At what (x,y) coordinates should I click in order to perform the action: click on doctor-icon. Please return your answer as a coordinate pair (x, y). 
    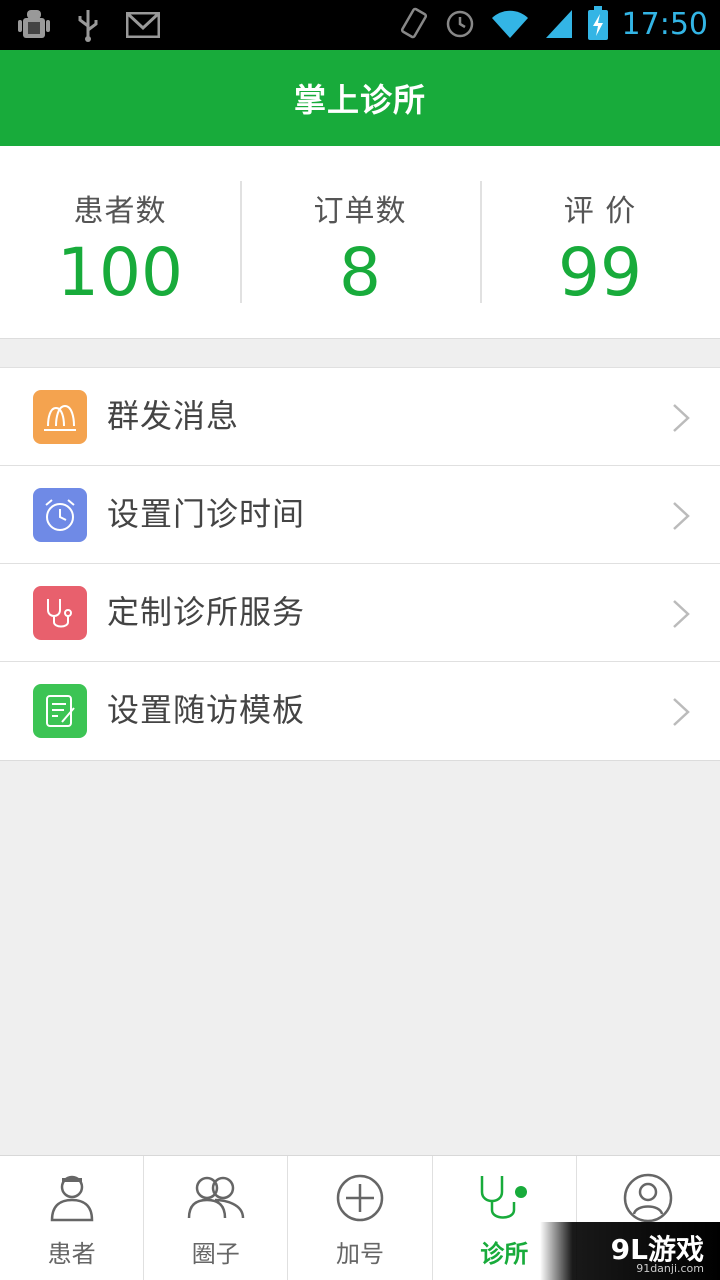
    Looking at the image, I should click on (72, 1200).